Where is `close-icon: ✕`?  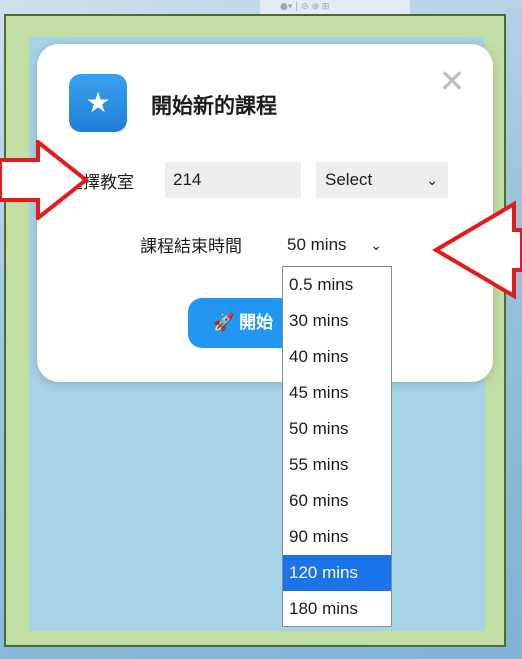
close-icon: ✕ is located at coordinates (452, 81).